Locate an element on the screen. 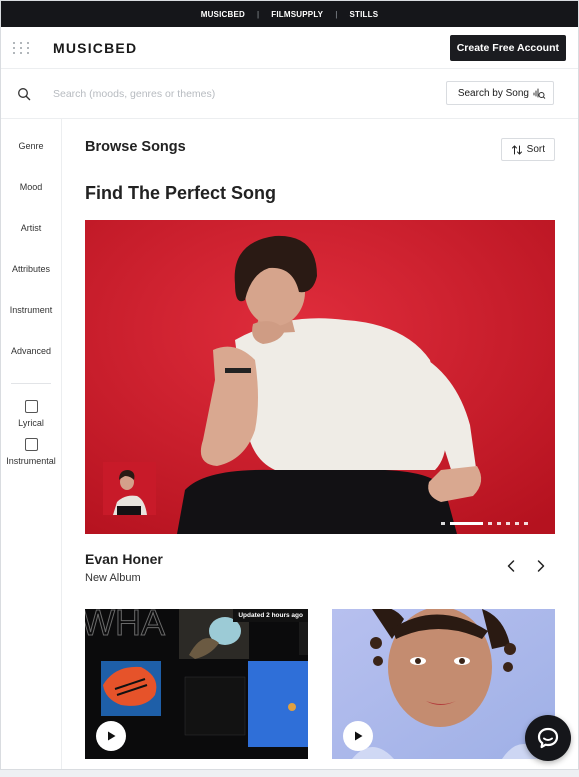 The width and height of the screenshot is (579, 777). sort-label: Sort is located at coordinates (535, 149).